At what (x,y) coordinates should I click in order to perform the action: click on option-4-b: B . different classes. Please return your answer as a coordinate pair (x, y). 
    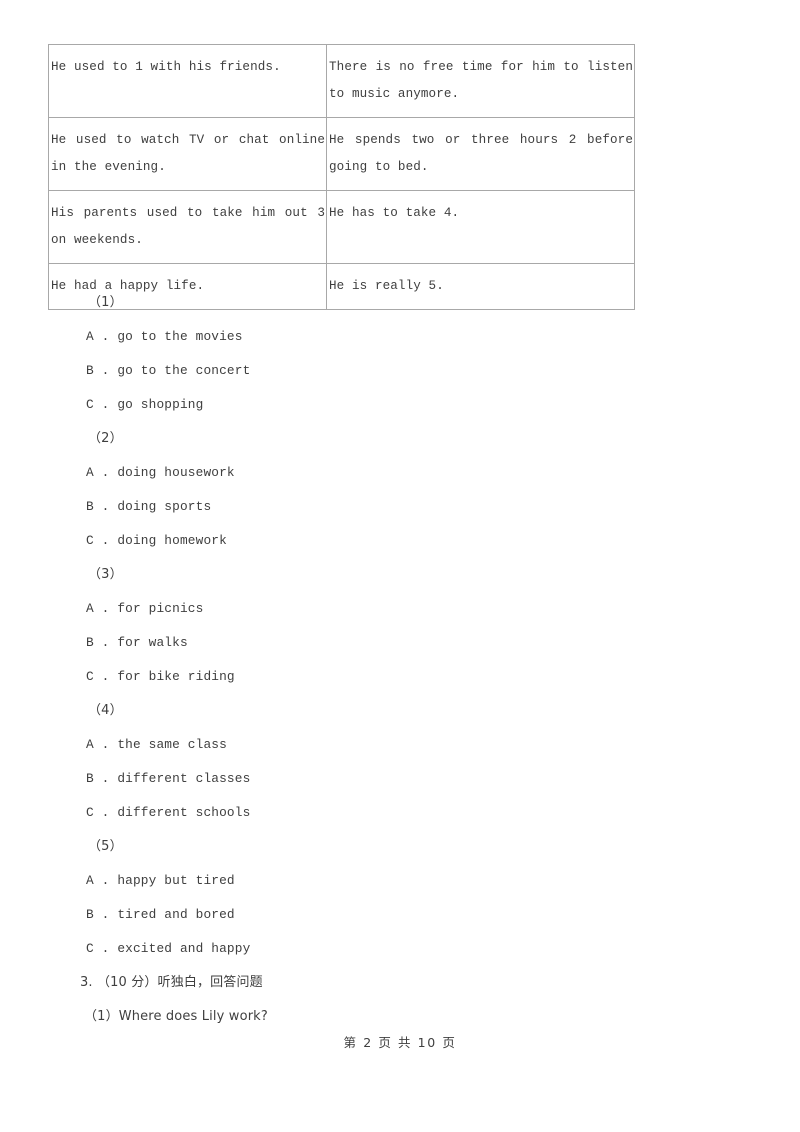
    Looking at the image, I should click on (400, 779).